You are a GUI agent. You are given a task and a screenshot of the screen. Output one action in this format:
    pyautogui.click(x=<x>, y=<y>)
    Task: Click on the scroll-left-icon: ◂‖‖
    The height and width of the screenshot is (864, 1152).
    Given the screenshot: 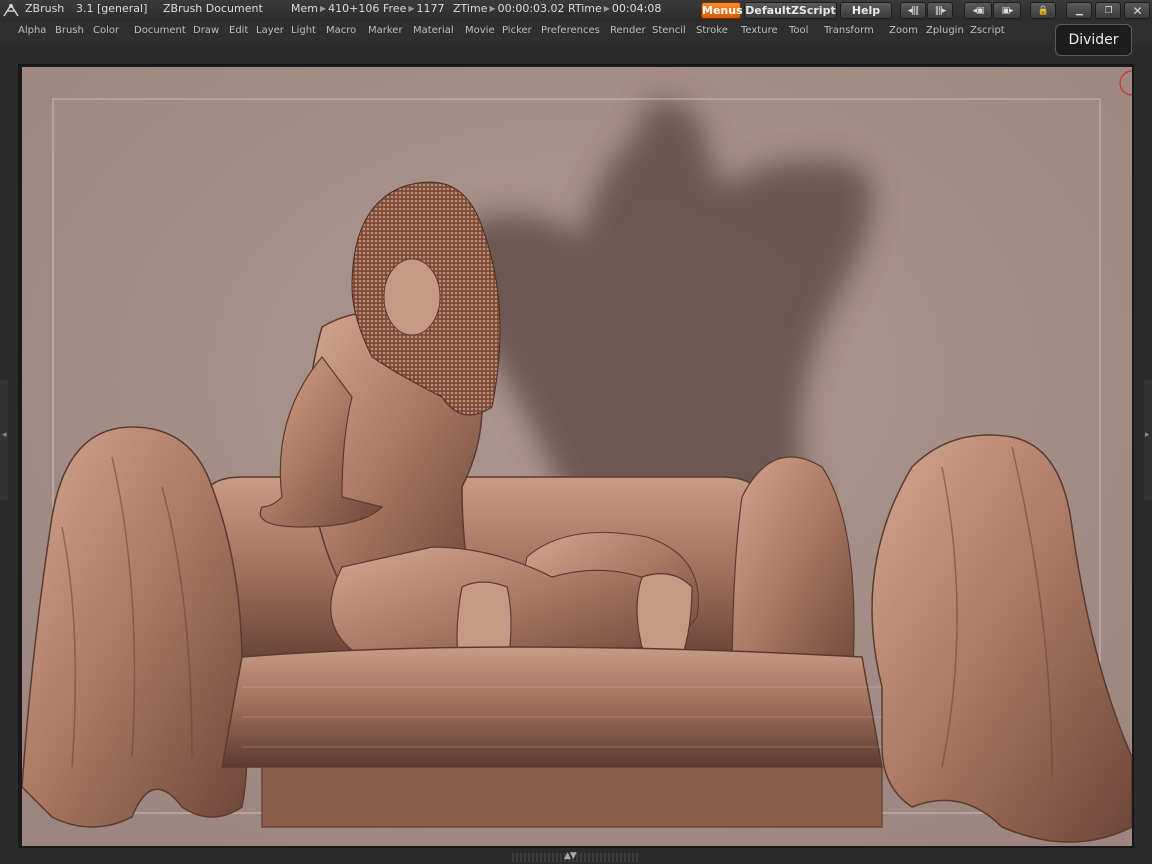 What is the action you would take?
    pyautogui.click(x=913, y=10)
    